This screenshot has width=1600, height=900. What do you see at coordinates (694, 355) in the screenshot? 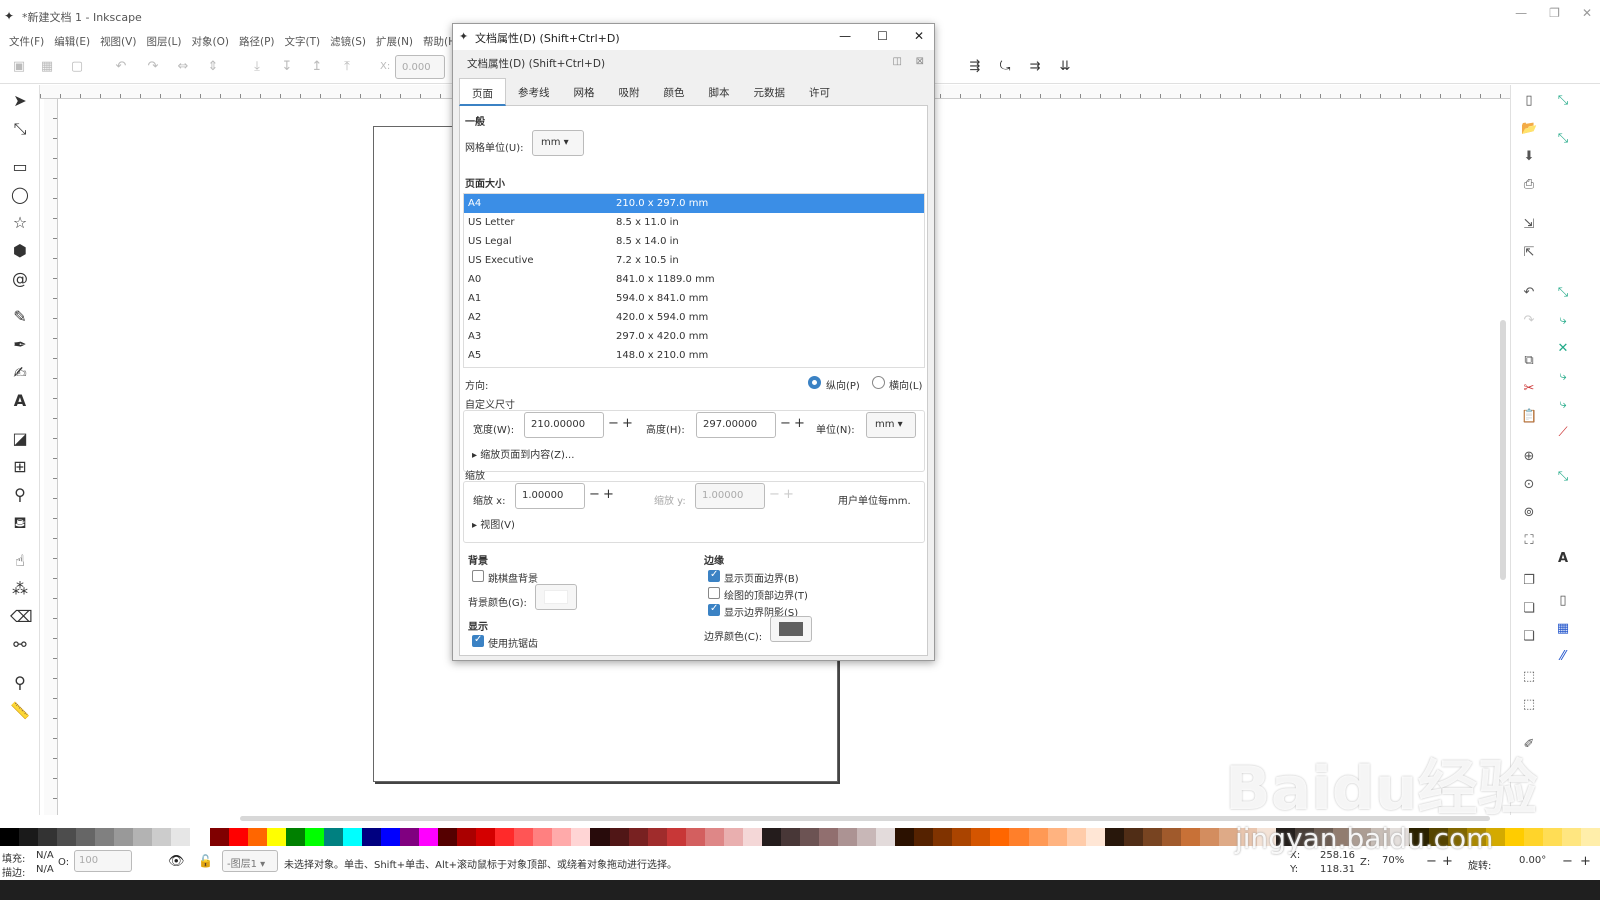
I see `list-item: A5 148.0 x 210.0 mm` at bounding box center [694, 355].